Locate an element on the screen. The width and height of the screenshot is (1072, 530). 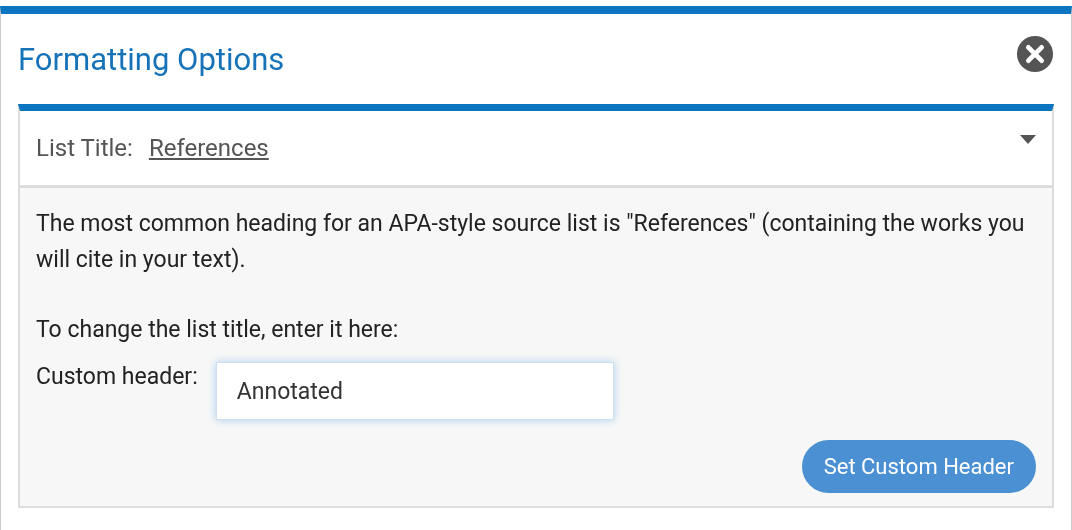
close-icon is located at coordinates (1035, 54).